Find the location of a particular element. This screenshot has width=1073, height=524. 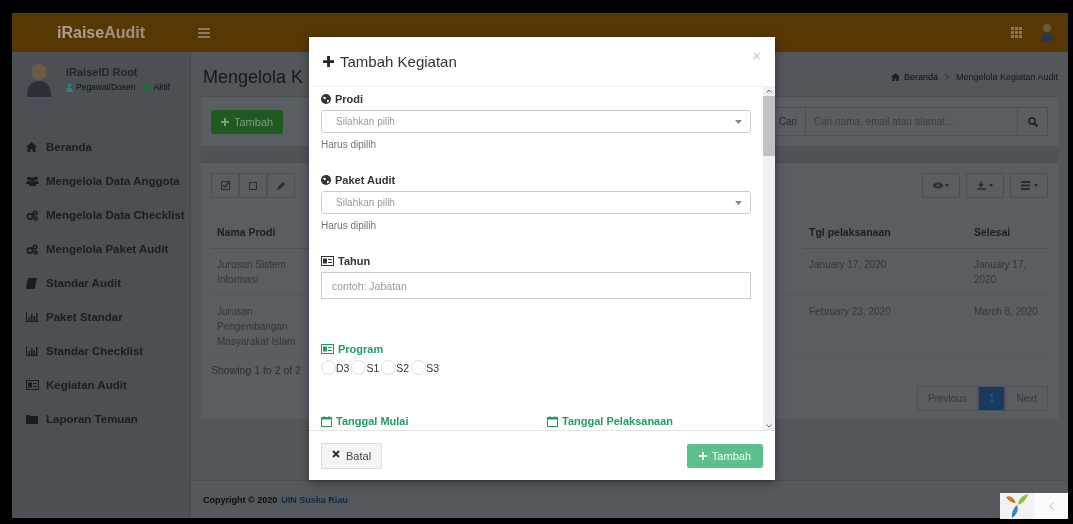

app-logo: iRaiseAudit is located at coordinates (101, 32).